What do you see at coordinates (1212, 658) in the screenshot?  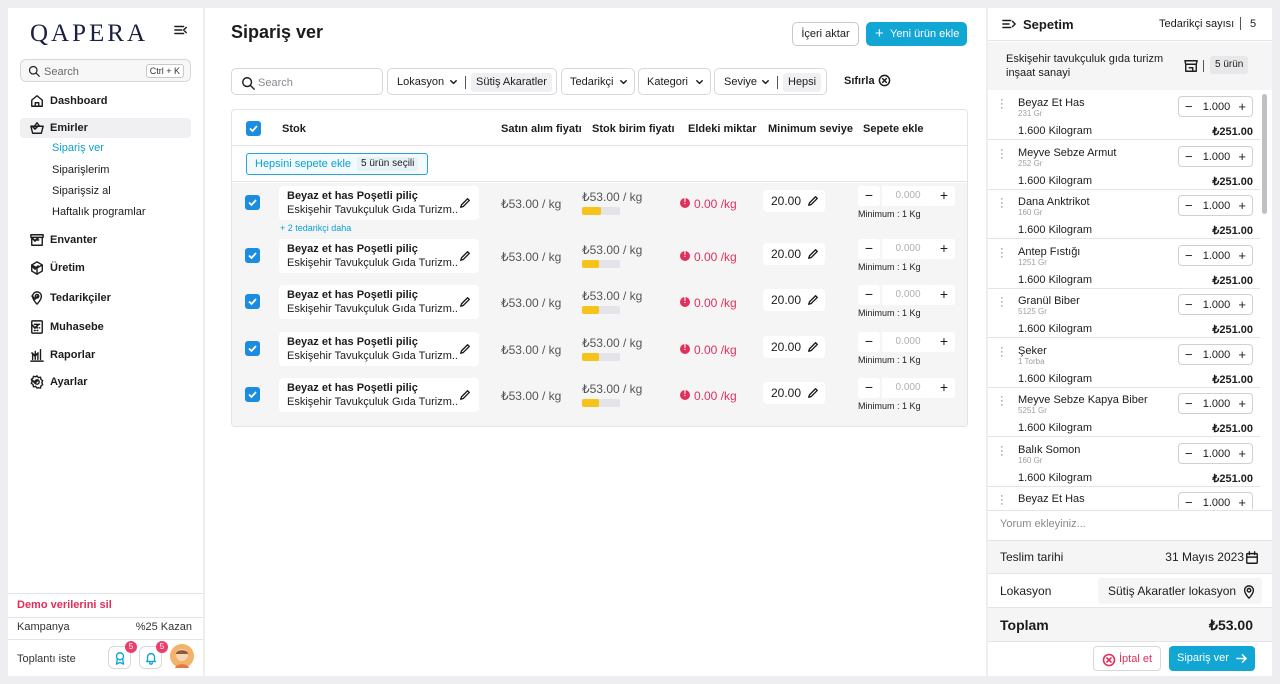 I see `place-order-button: Sipariş ver` at bounding box center [1212, 658].